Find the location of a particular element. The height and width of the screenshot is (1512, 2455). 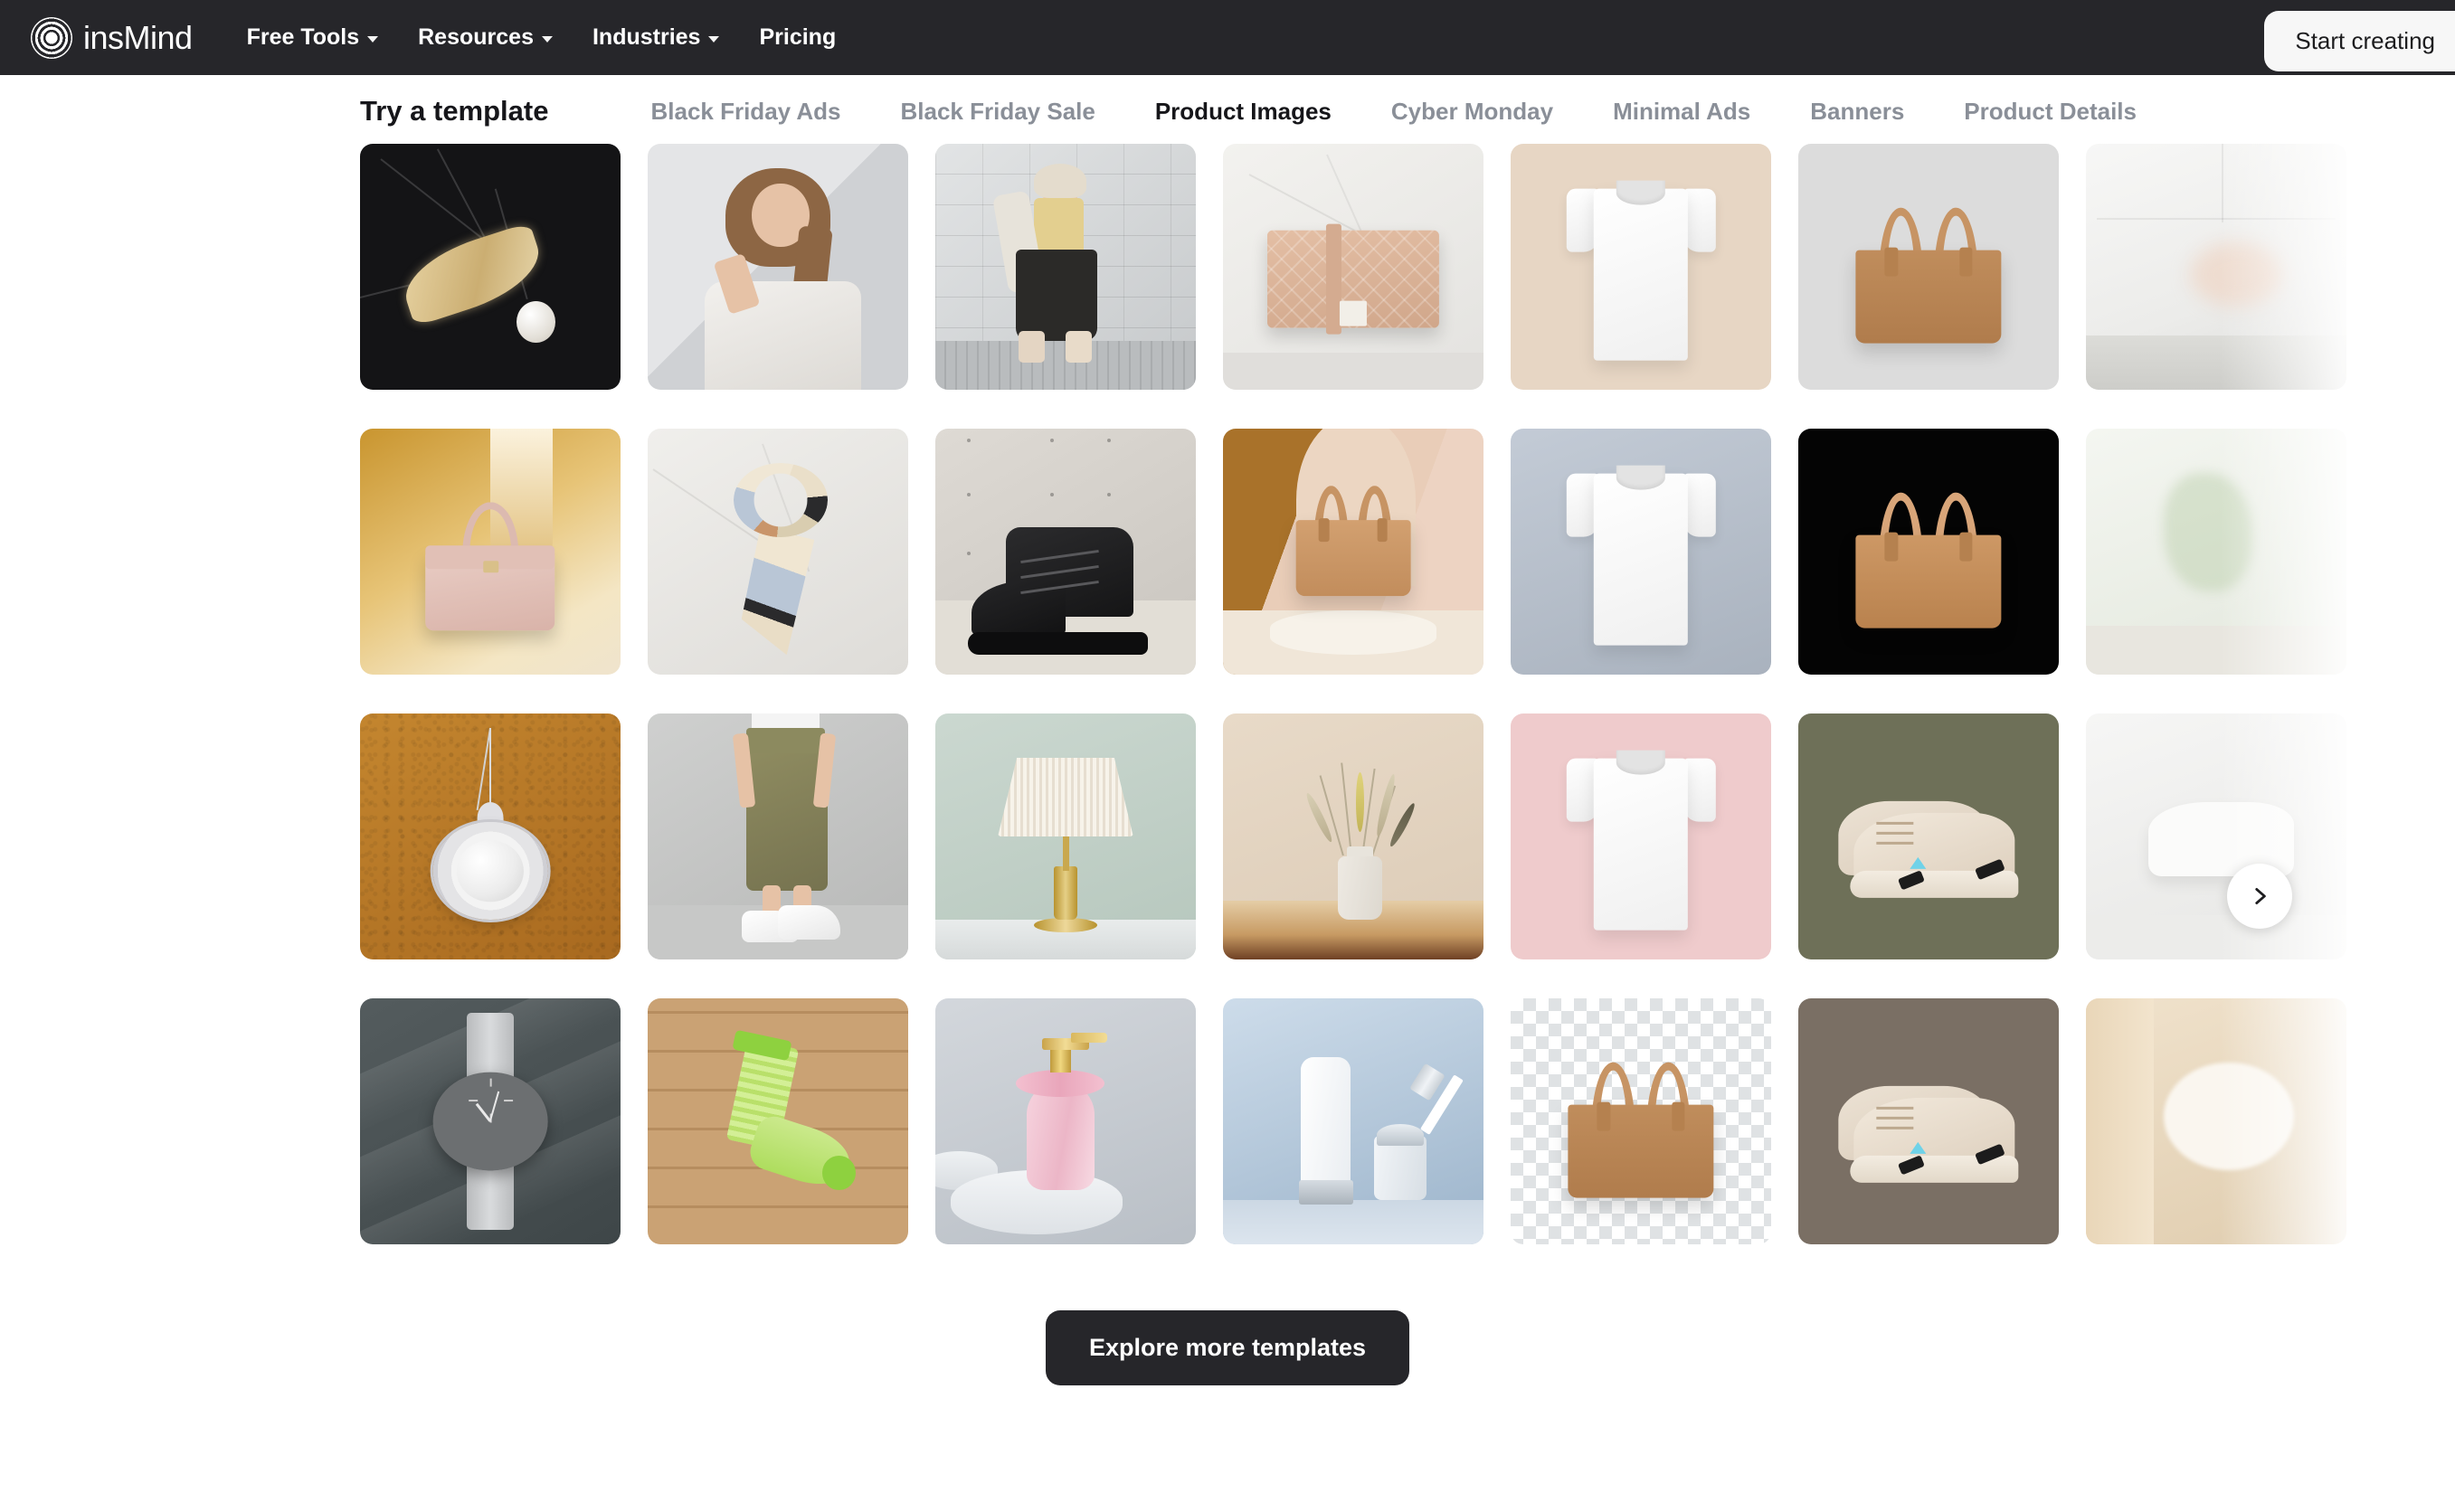

template-card-table-lamp is located at coordinates (1065, 836).